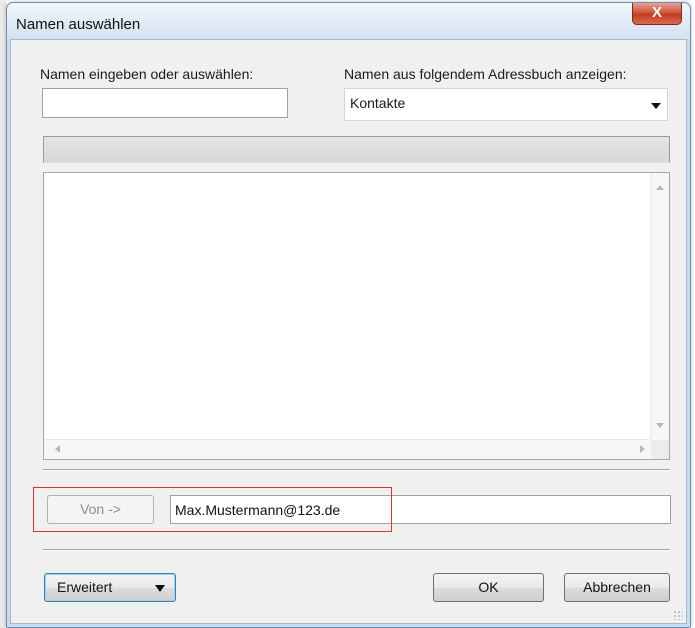  I want to click on from-button: Von ->, so click(100, 509).